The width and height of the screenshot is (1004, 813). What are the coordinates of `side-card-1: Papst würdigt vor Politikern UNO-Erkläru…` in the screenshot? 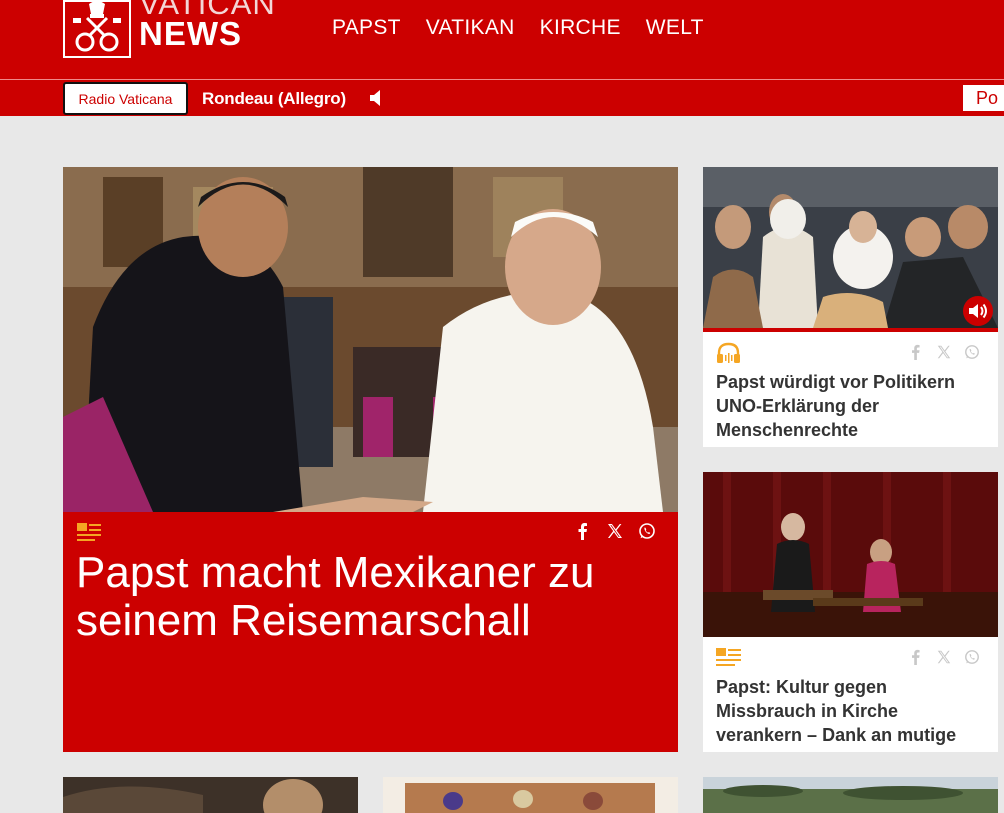 It's located at (850, 307).